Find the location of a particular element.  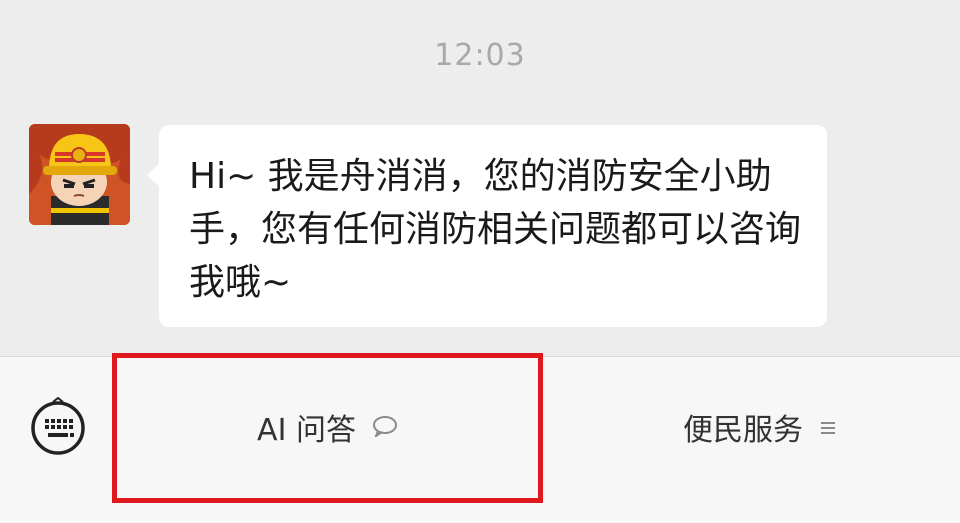

message-timestamp: 12:03 is located at coordinates (480, 55).